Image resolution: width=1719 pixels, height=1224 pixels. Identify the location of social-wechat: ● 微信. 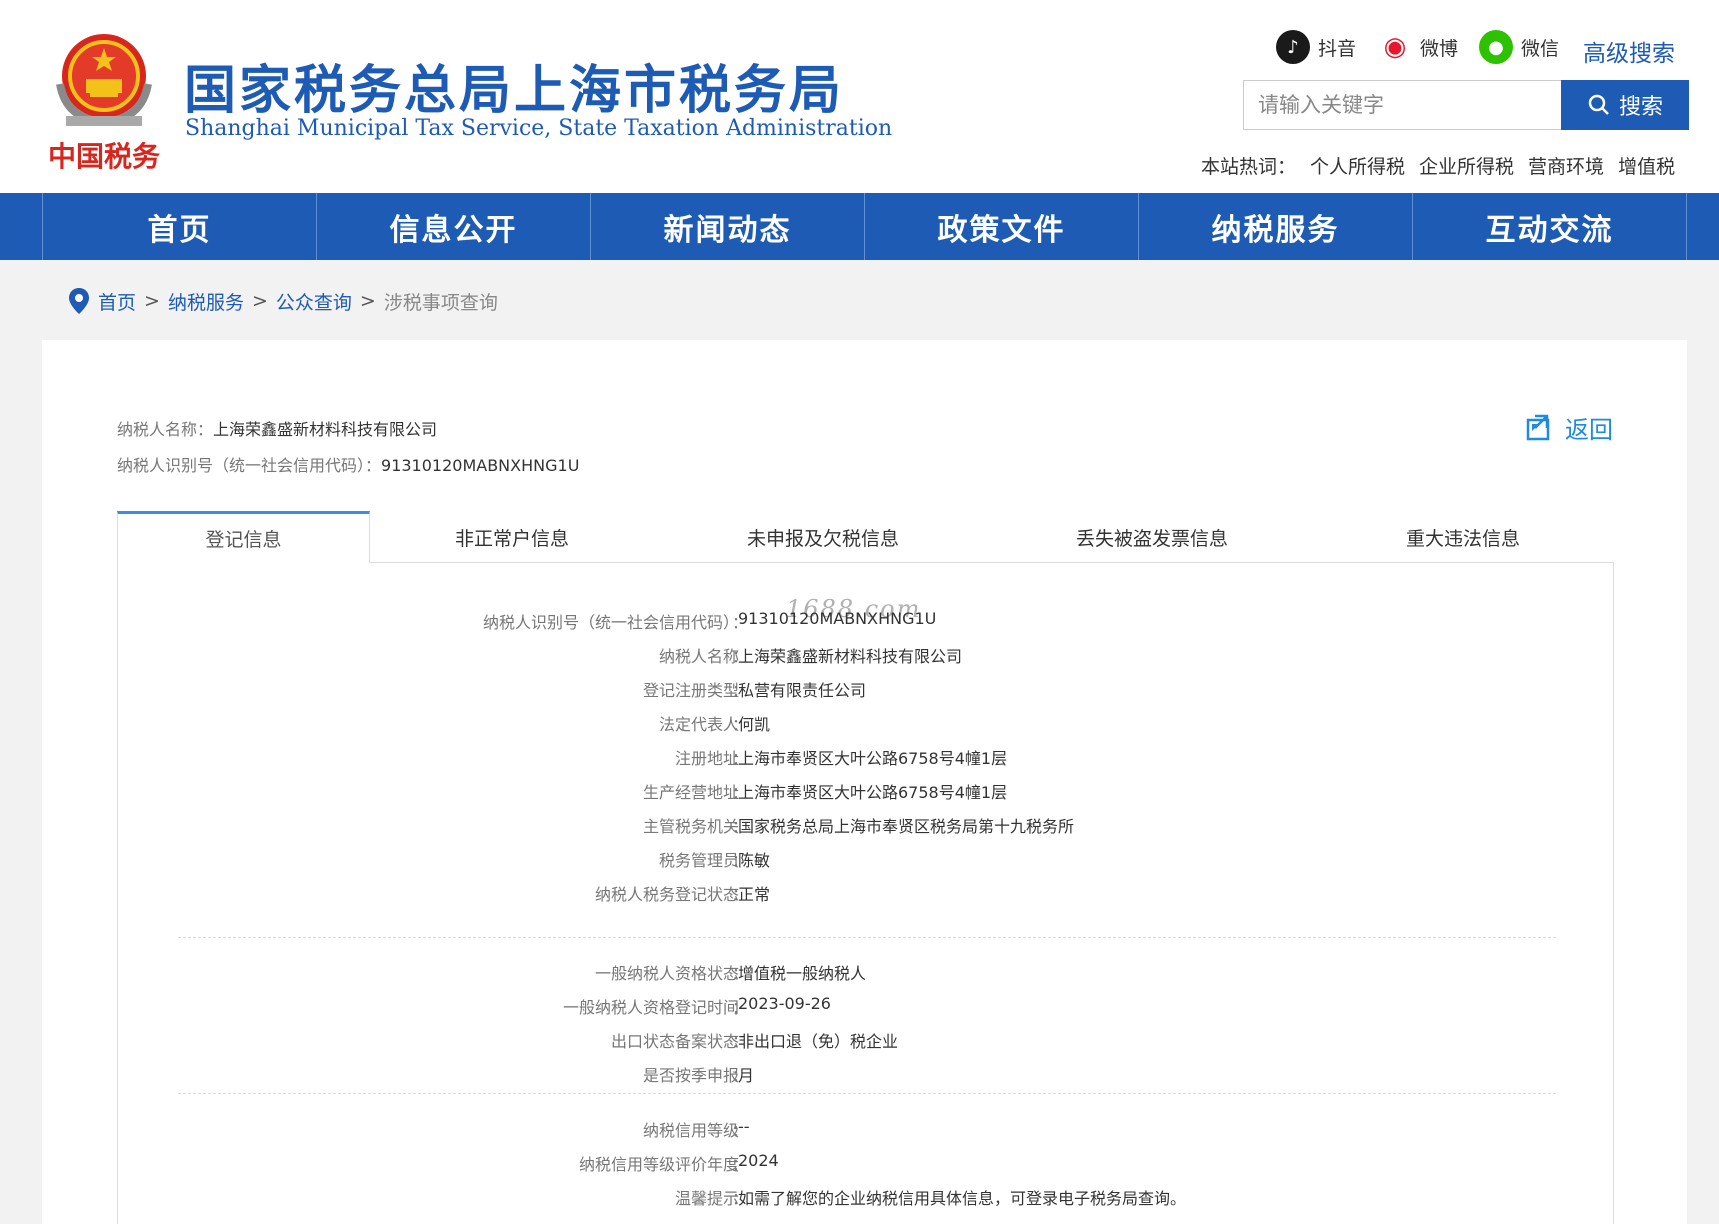
(1519, 47).